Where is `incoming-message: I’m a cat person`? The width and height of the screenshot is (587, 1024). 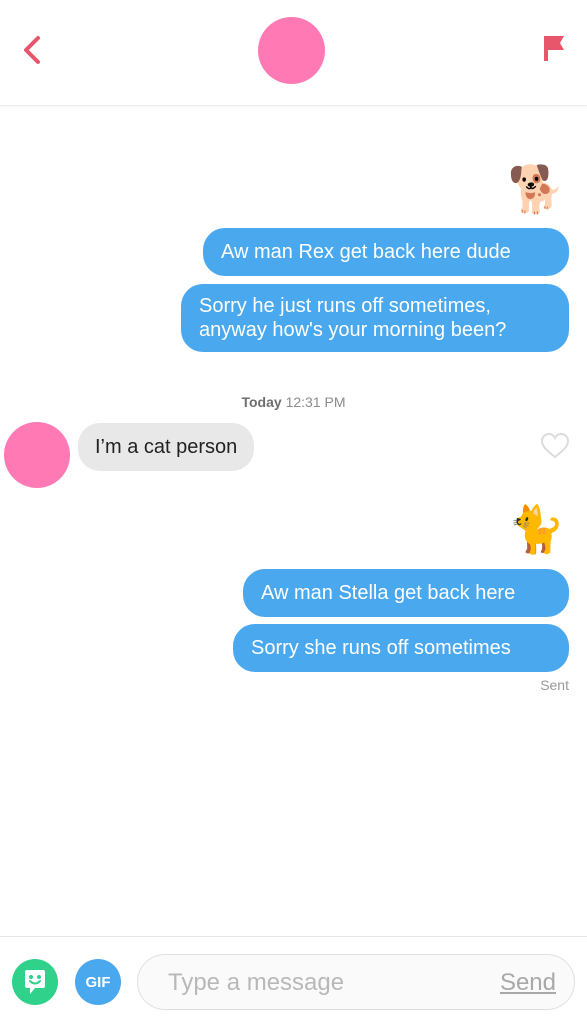
incoming-message: I’m a cat person is located at coordinates (166, 447).